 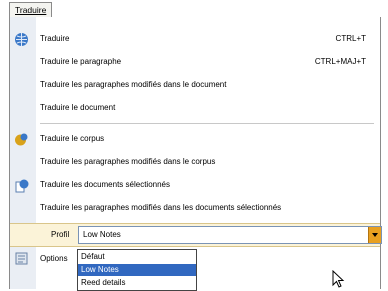 I want to click on menu-bar: Traduire, so click(x=194, y=8).